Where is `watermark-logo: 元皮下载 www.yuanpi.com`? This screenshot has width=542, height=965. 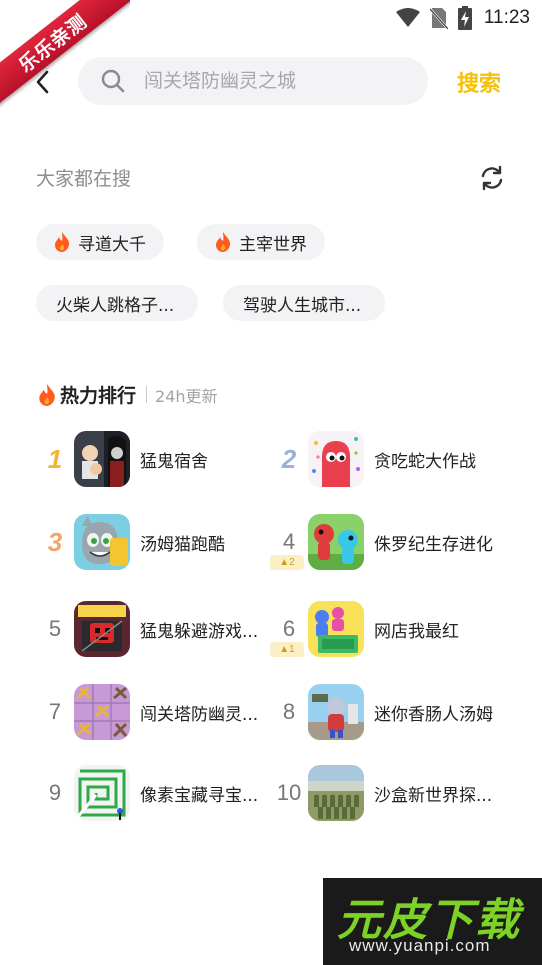 watermark-logo: 元皮下载 www.yuanpi.com is located at coordinates (432, 921).